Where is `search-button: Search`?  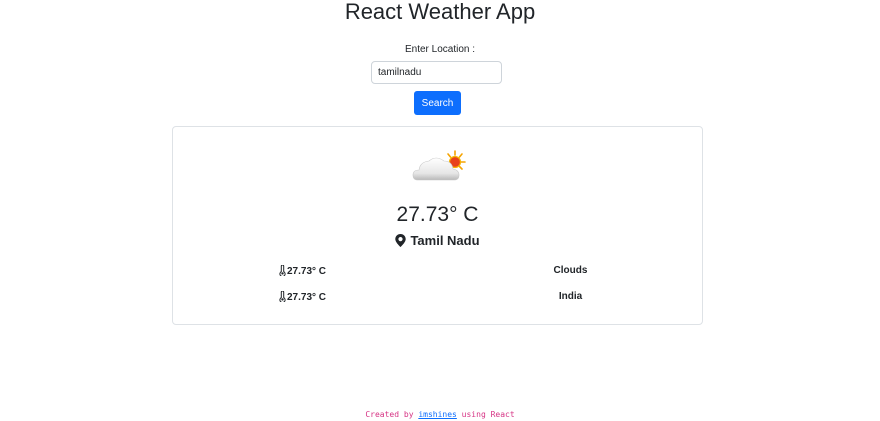 search-button: Search is located at coordinates (437, 103).